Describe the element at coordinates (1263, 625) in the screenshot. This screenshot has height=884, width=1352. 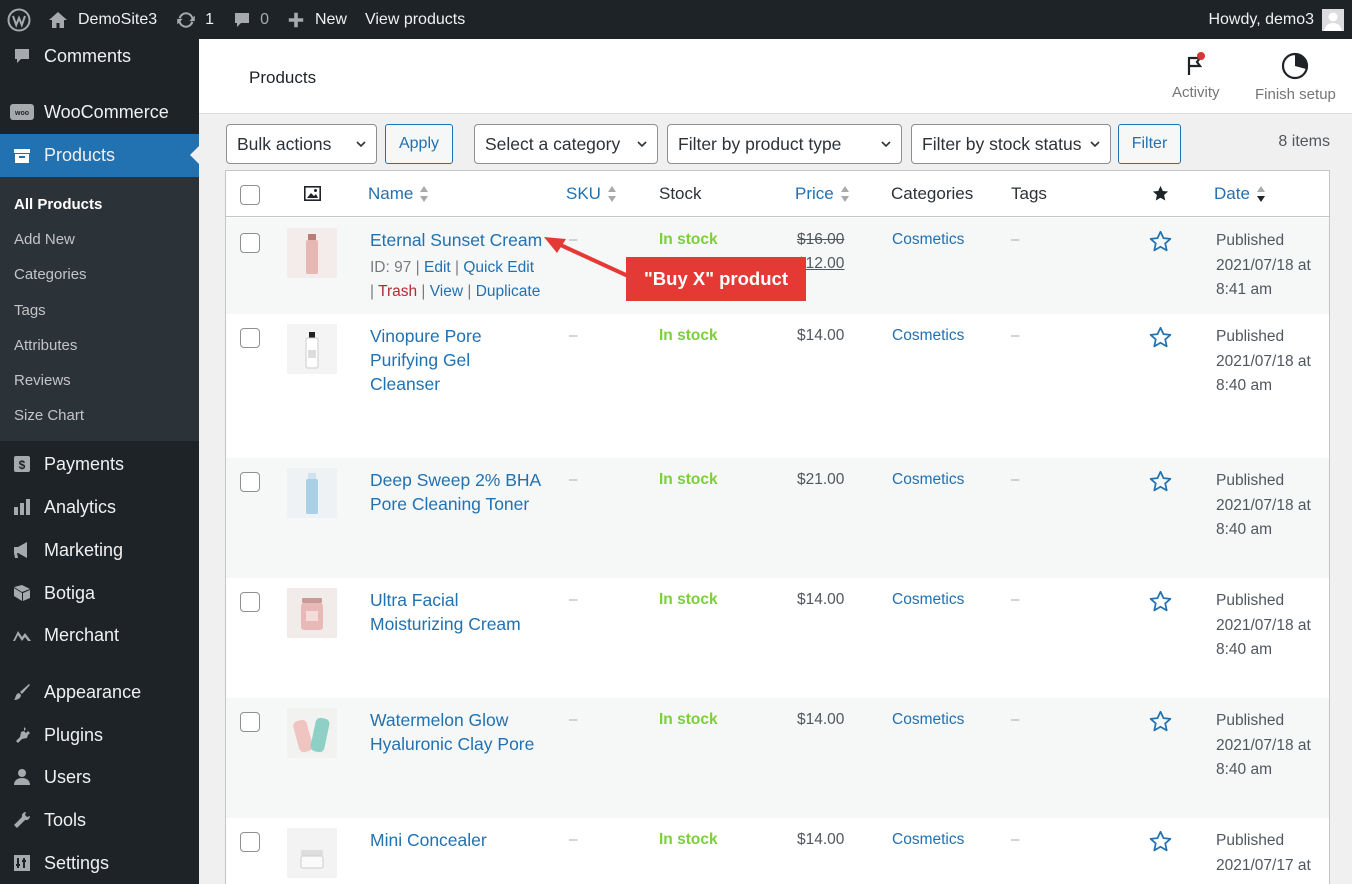
I see `date-value: 2021/07/18 at` at that location.